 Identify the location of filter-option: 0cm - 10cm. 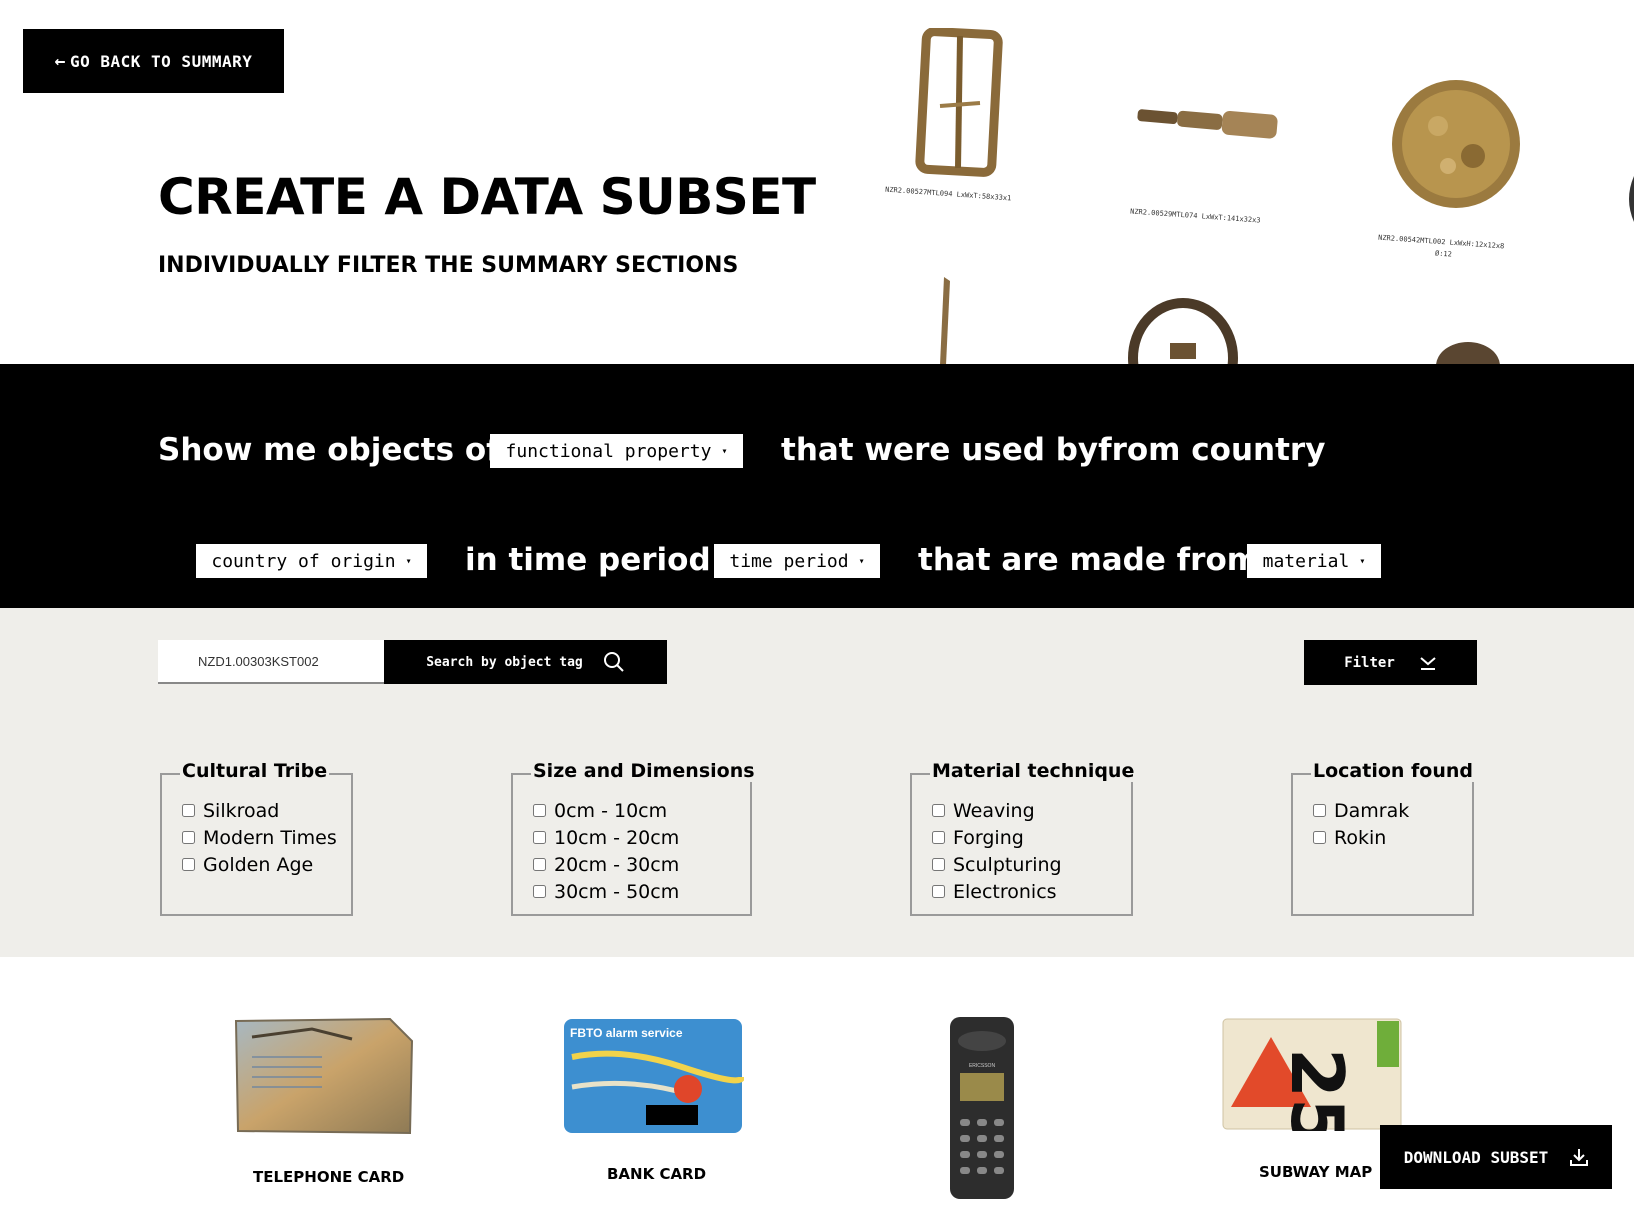
(606, 810).